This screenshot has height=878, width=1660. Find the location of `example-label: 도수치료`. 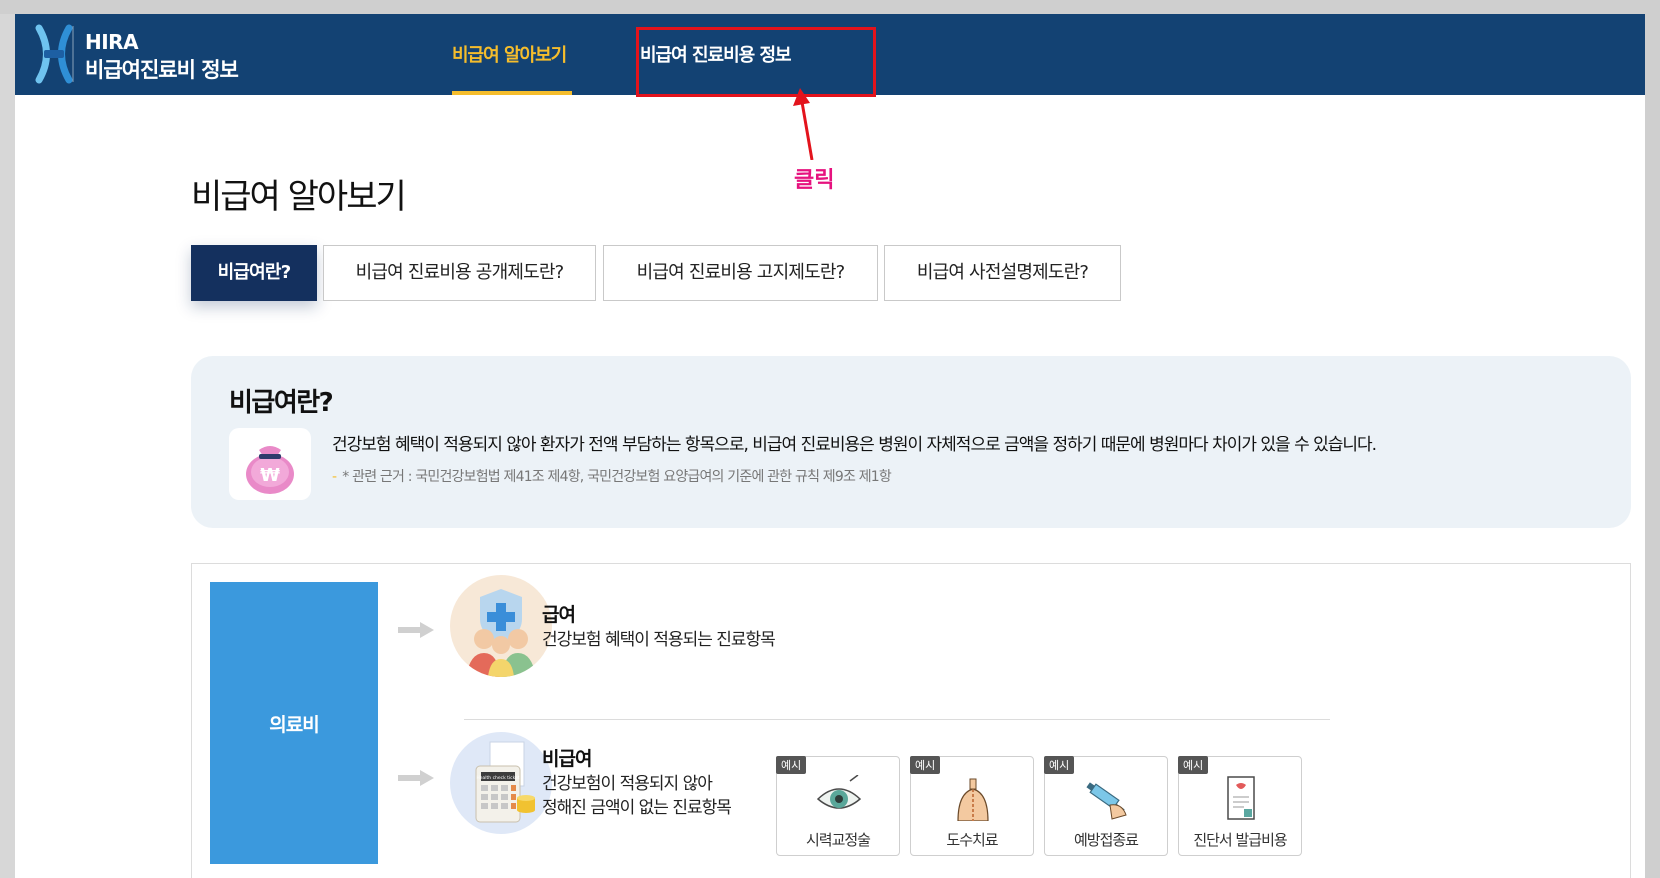

example-label: 도수치료 is located at coordinates (972, 840).